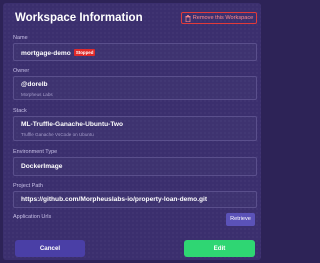 This screenshot has height=263, width=320. I want to click on stack-name: ML-Truffle-Ganache-Ubuntu-Two, so click(72, 124).